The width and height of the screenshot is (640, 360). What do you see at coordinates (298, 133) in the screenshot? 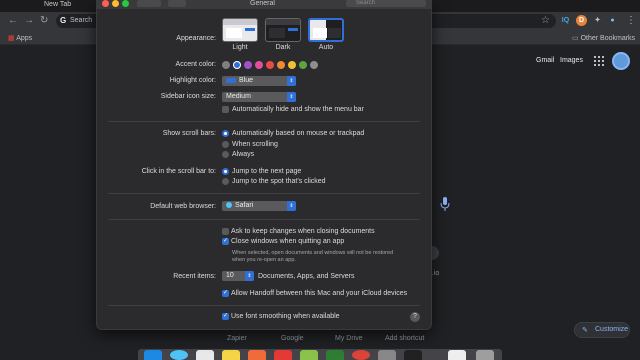
I see `scroll-bars-auto-label: Automatically based on mouse or trackpad` at bounding box center [298, 133].